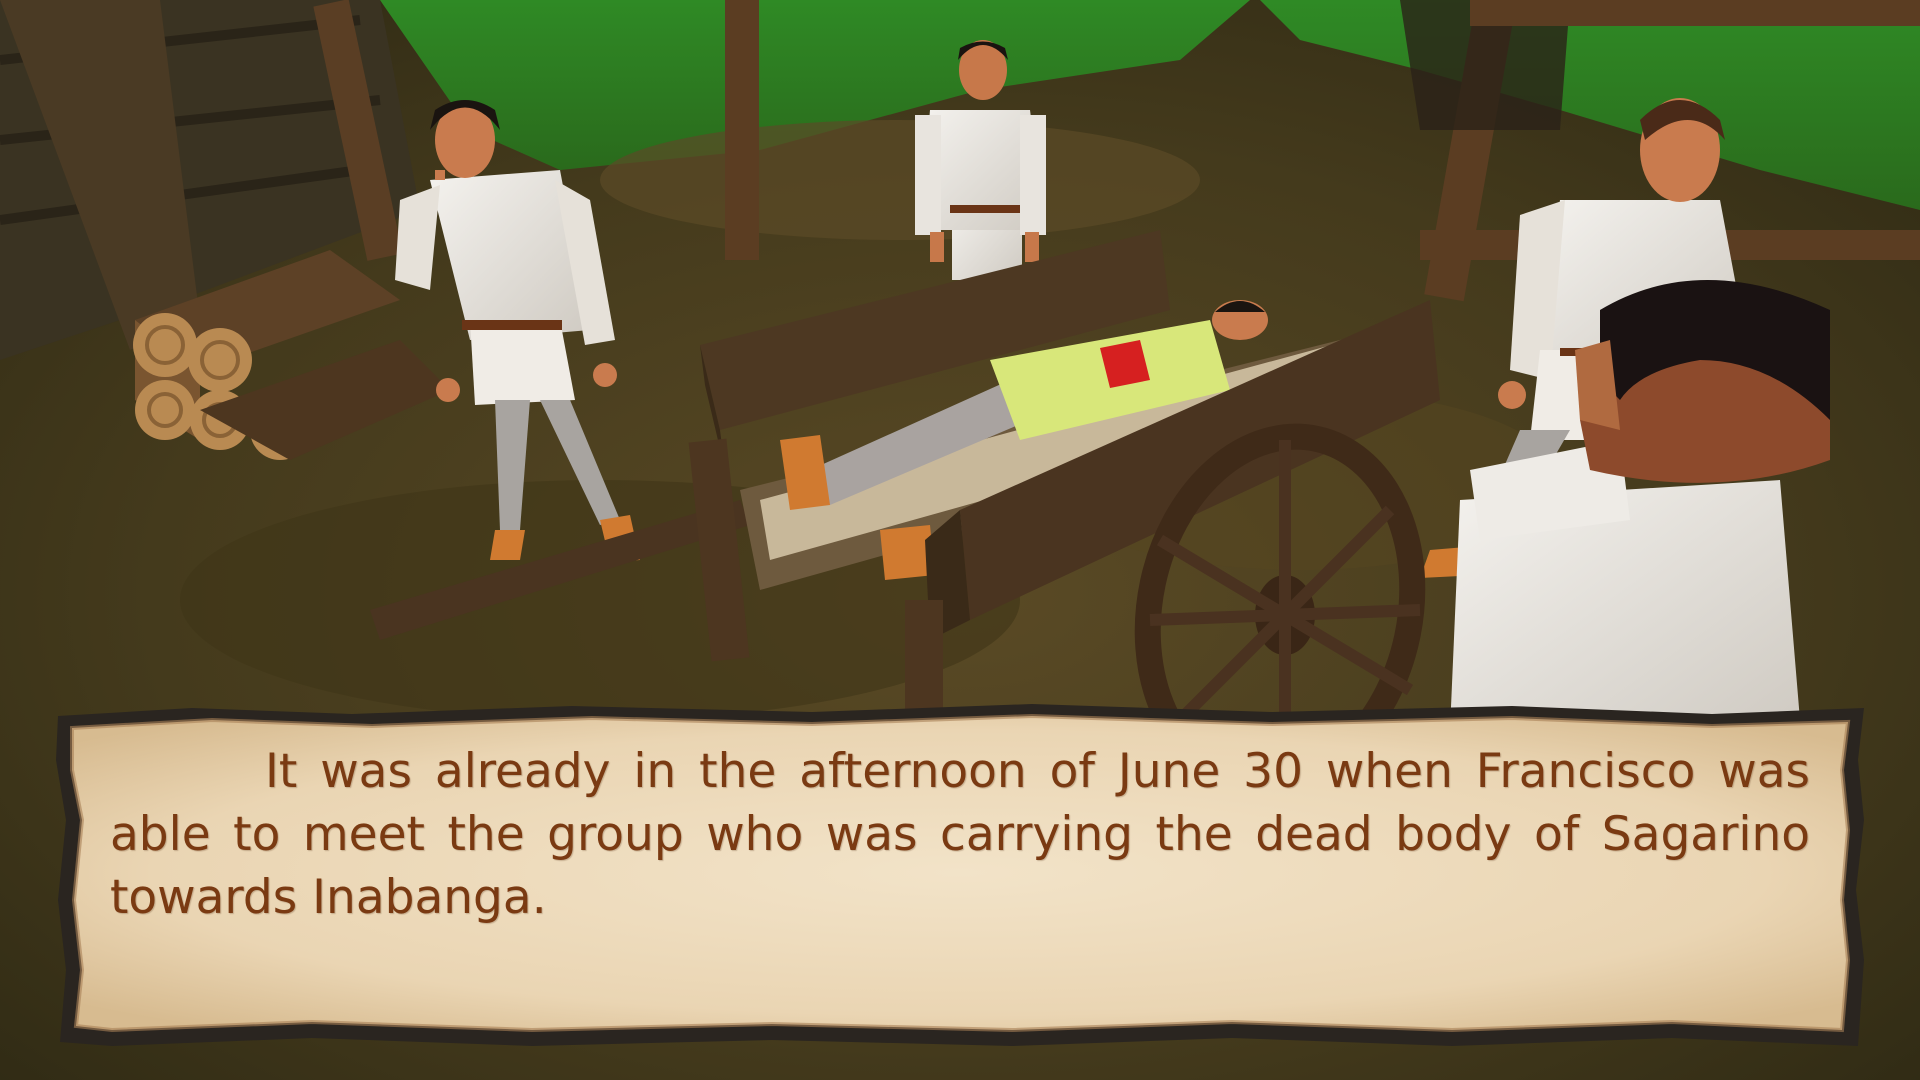 The image size is (1920, 1080). Describe the element at coordinates (742, 130) in the screenshot. I see `wooden-post-center` at that location.